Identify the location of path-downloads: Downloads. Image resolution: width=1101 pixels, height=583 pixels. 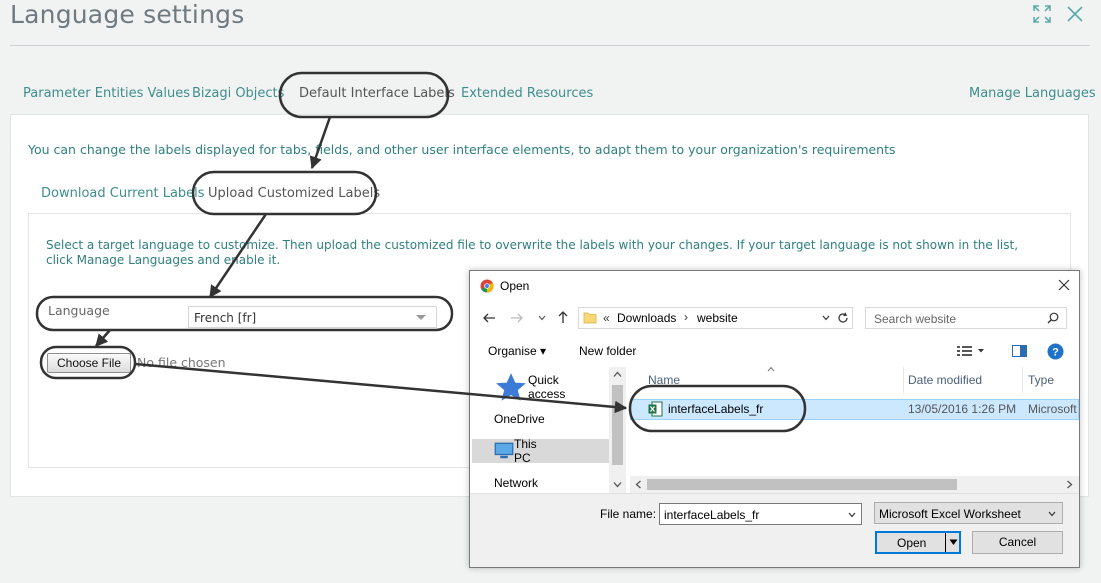
(646, 318).